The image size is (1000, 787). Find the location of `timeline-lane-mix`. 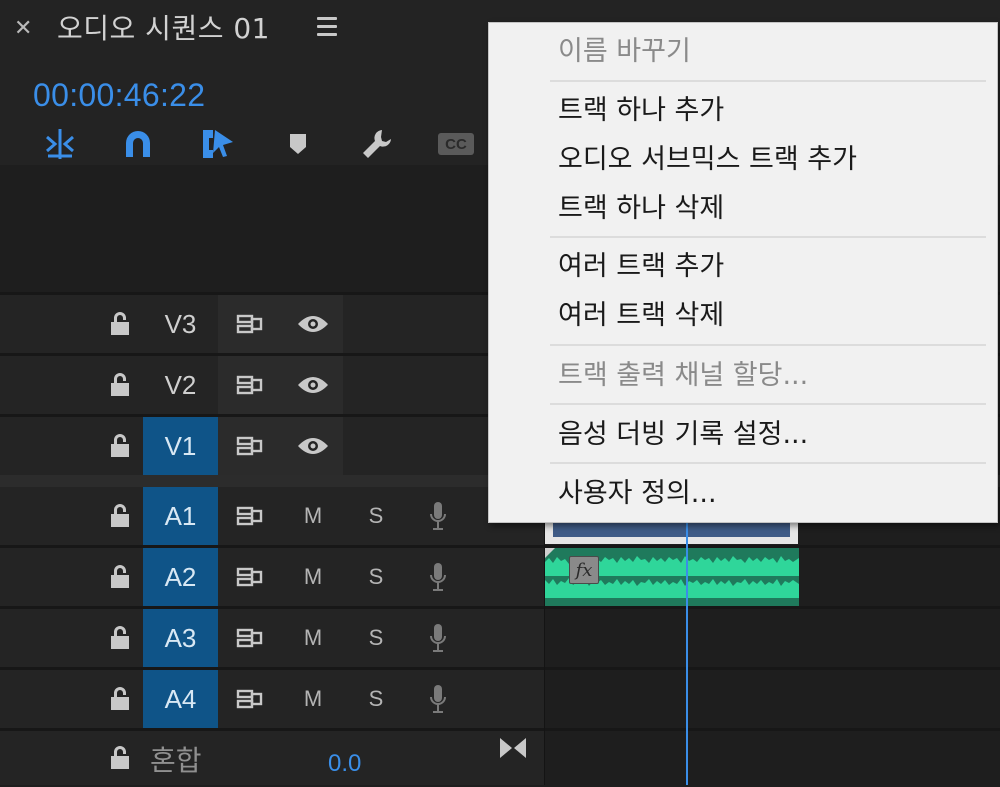

timeline-lane-mix is located at coordinates (772, 758).